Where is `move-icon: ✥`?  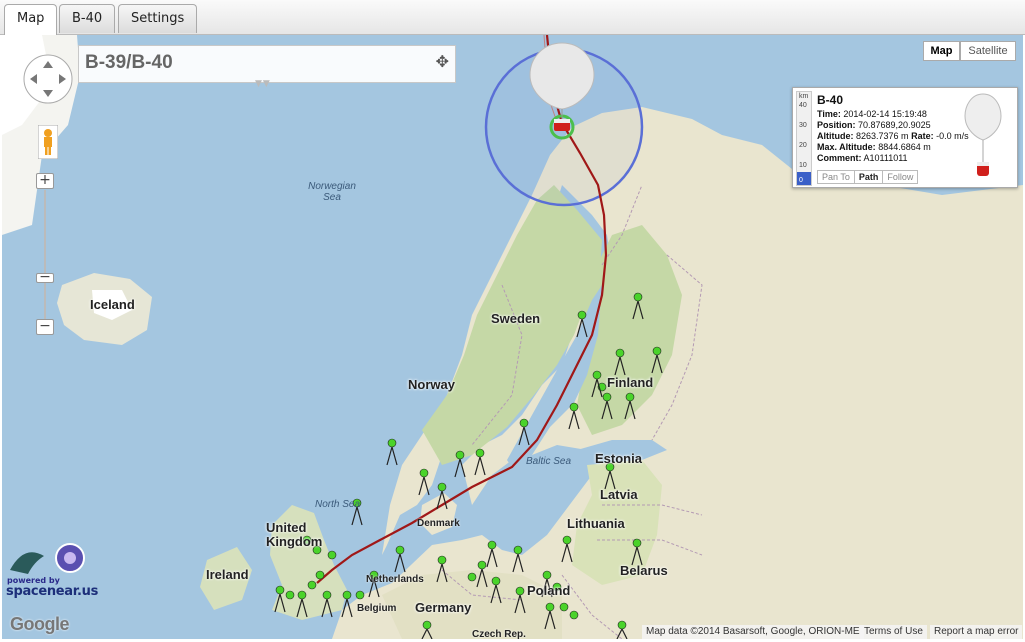
move-icon: ✥ is located at coordinates (442, 61).